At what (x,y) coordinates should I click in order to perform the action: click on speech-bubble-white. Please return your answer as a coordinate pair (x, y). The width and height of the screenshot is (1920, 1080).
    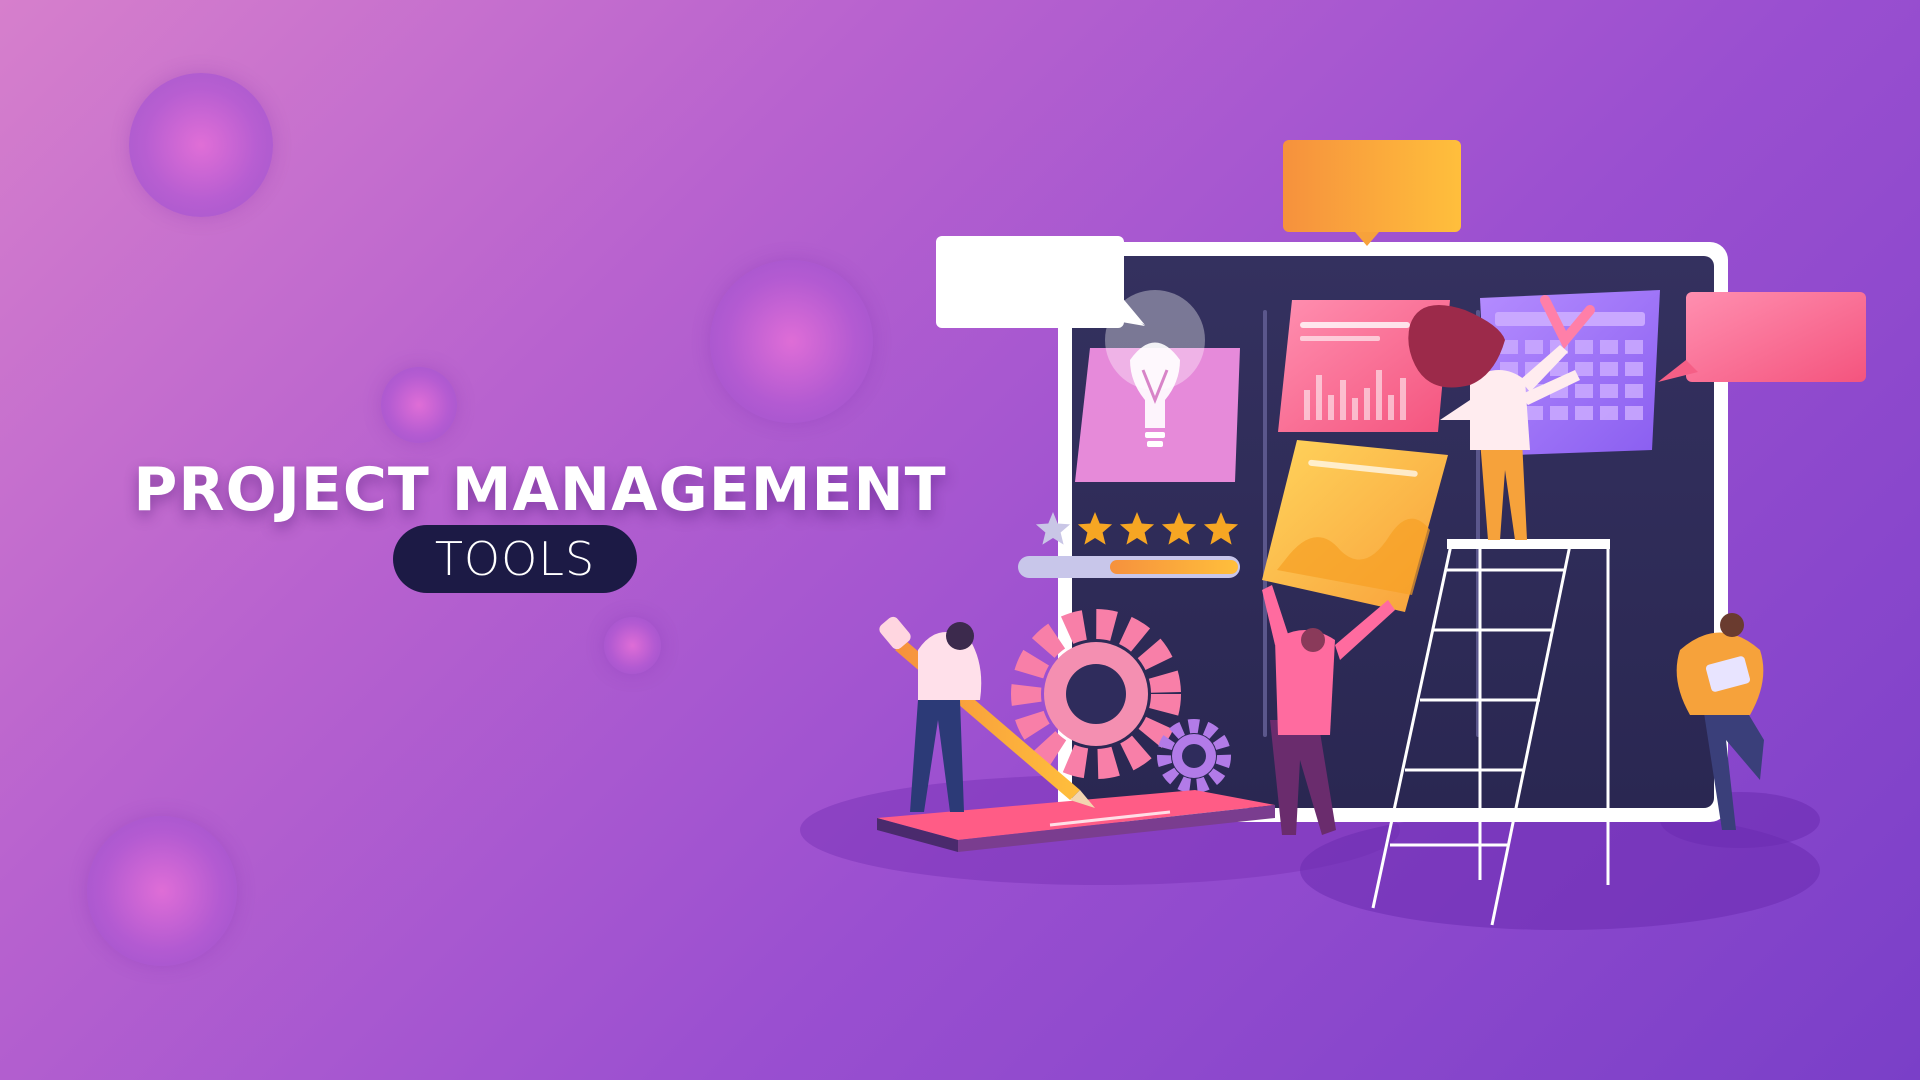
    Looking at the image, I should click on (1040, 282).